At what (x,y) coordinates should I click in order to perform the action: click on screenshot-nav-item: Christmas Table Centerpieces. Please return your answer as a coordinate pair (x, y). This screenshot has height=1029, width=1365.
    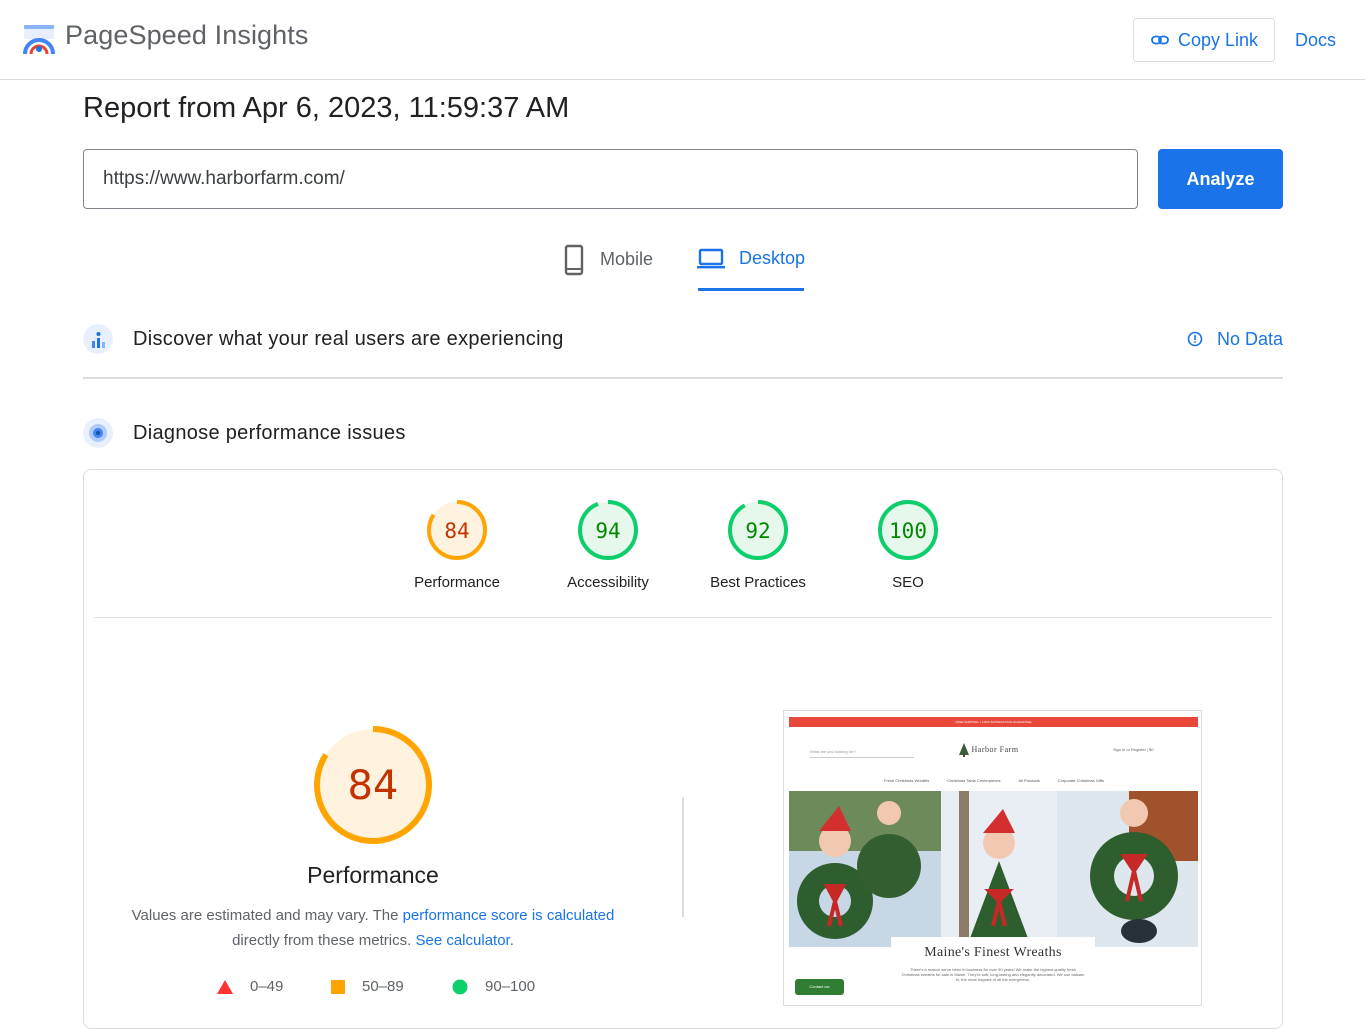
    Looking at the image, I should click on (974, 780).